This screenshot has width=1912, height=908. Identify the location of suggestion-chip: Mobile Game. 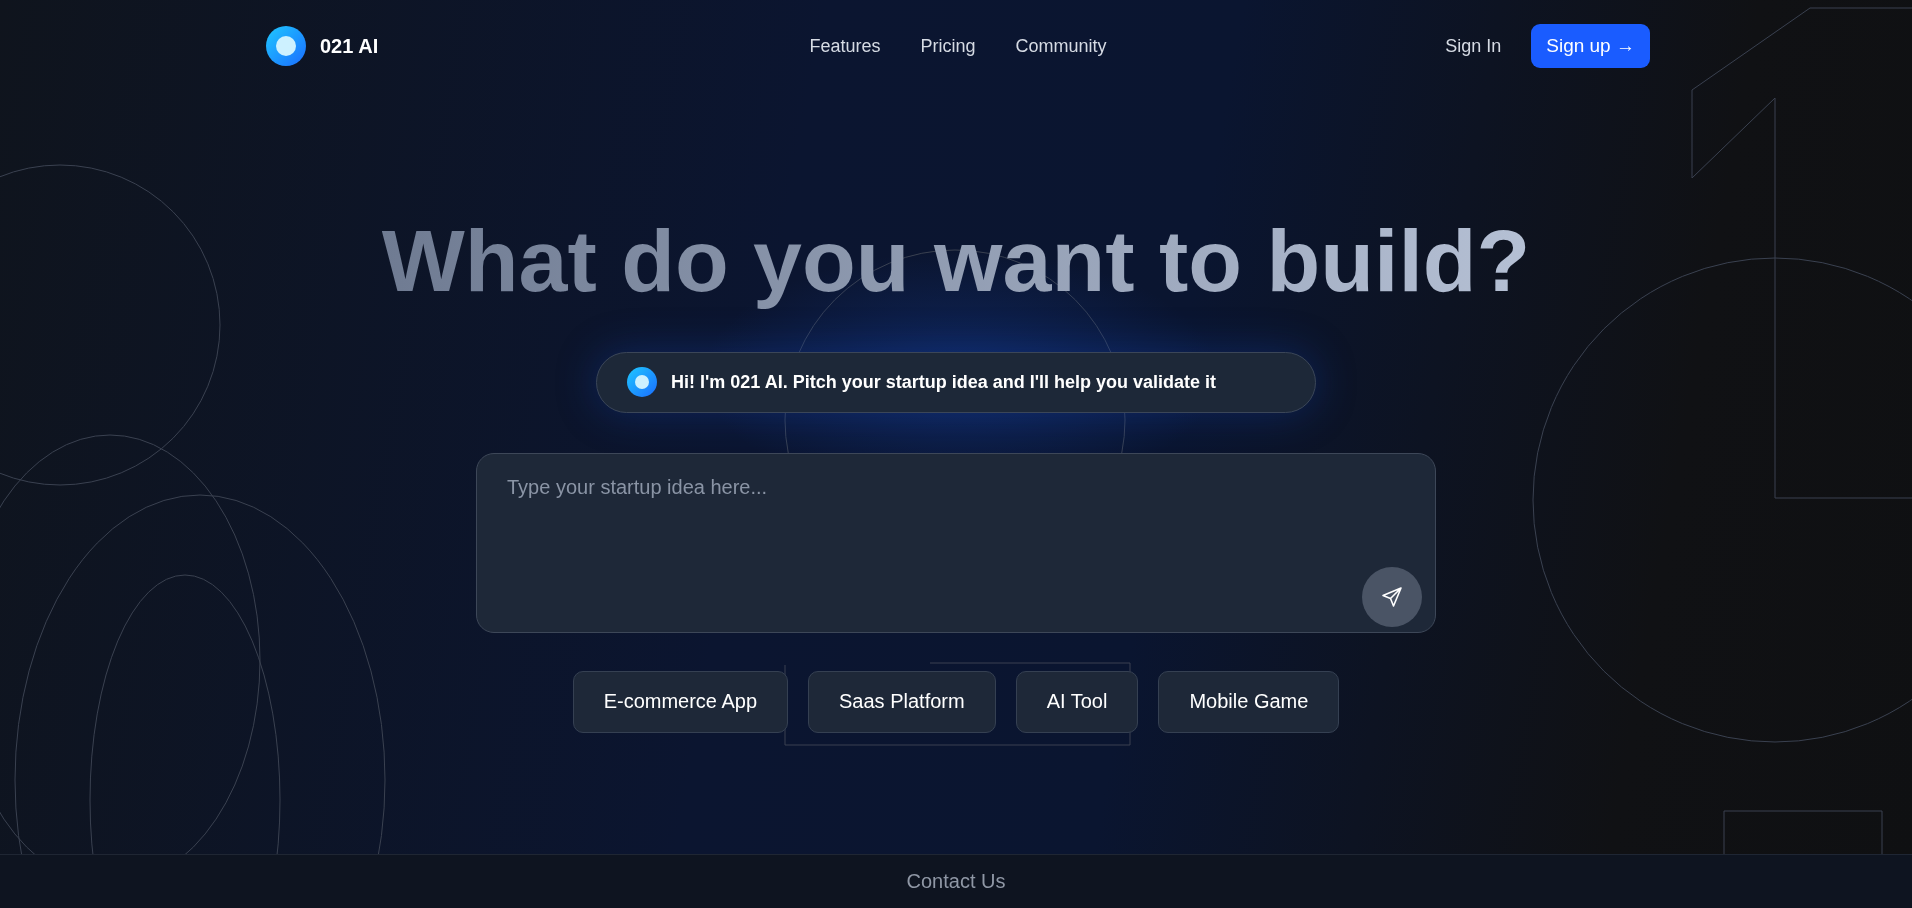
(1249, 701).